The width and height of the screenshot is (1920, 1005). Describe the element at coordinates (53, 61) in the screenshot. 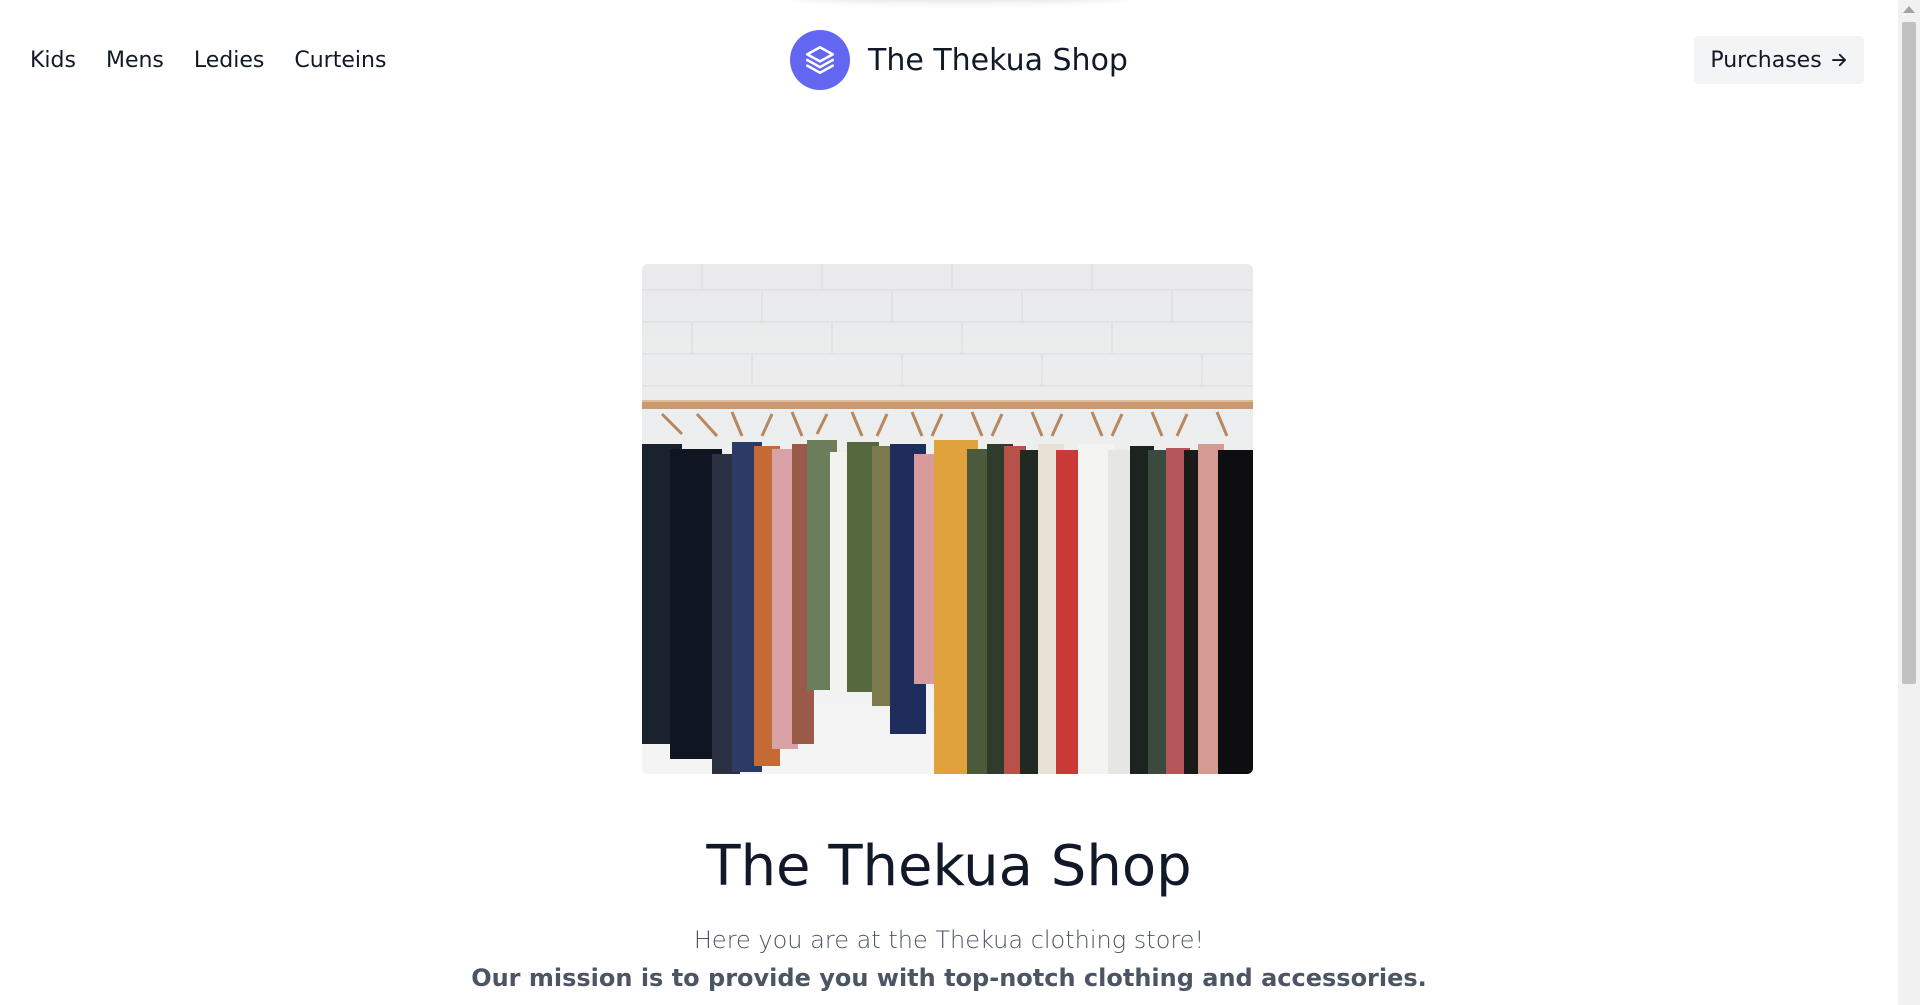

I see `nav-link-kids: Kids` at that location.